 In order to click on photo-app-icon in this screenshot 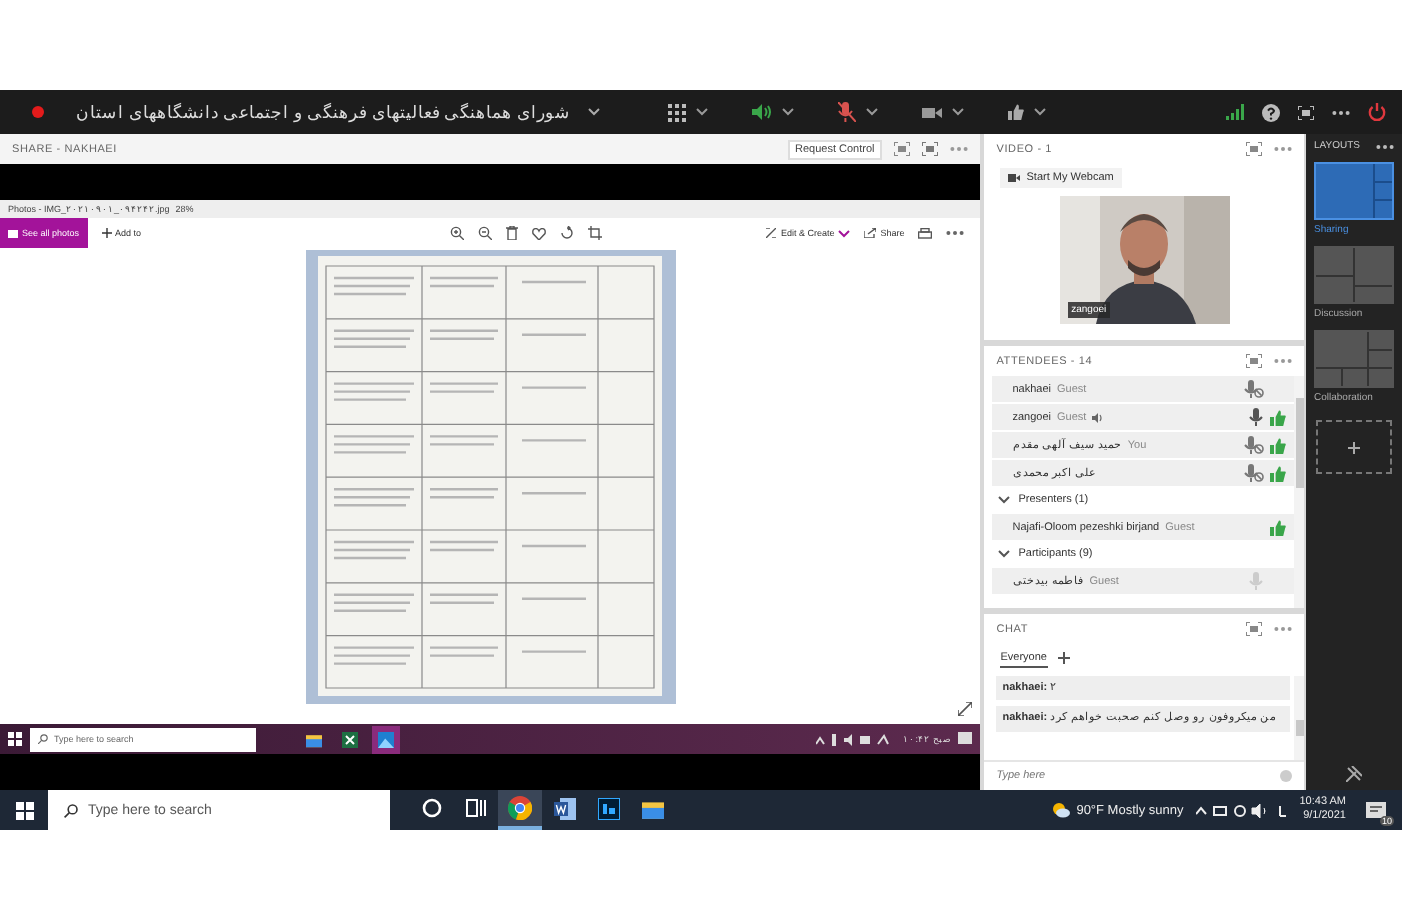, I will do `click(386, 739)`.